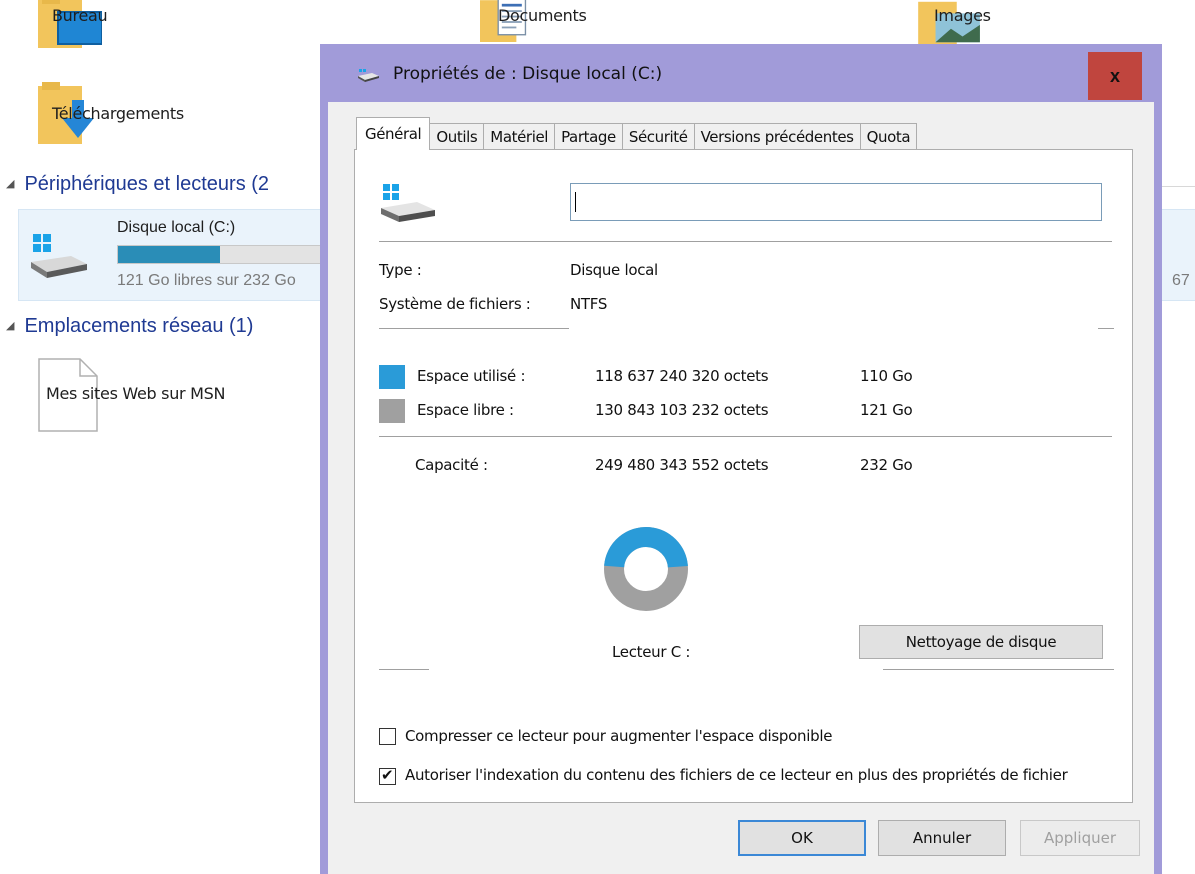 Image resolution: width=1195 pixels, height=874 pixels. Describe the element at coordinates (646, 569) in the screenshot. I see `disk-usage-donut` at that location.